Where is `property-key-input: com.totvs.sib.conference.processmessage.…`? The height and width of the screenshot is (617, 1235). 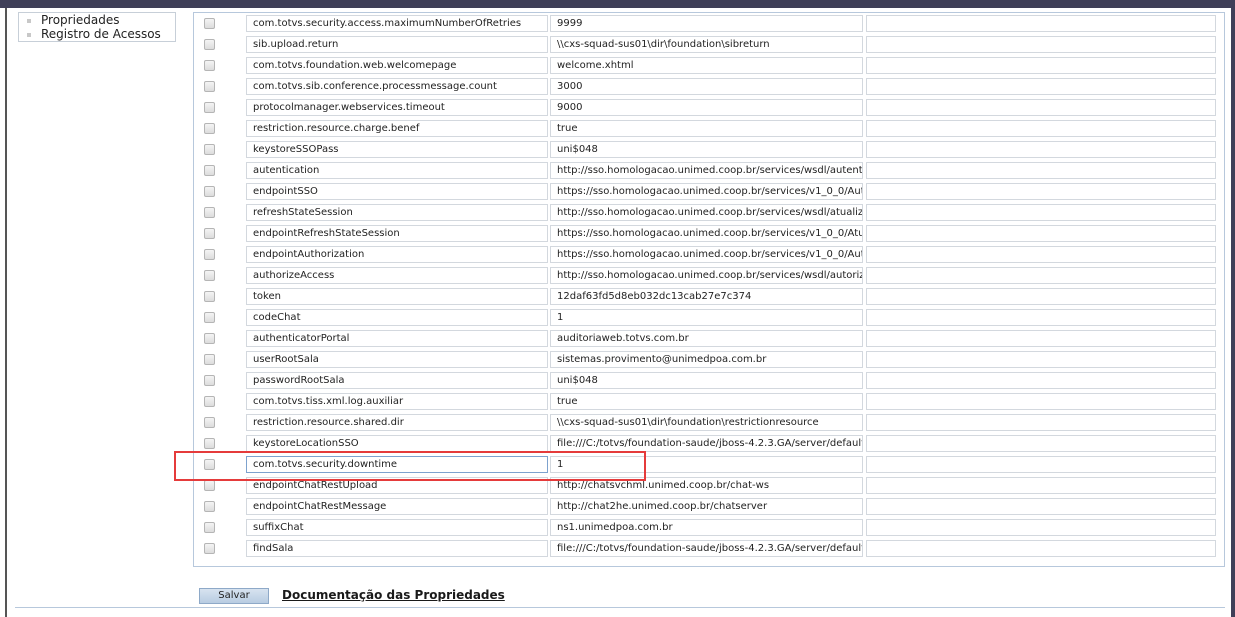
property-key-input: com.totvs.sib.conference.processmessage.… is located at coordinates (397, 86).